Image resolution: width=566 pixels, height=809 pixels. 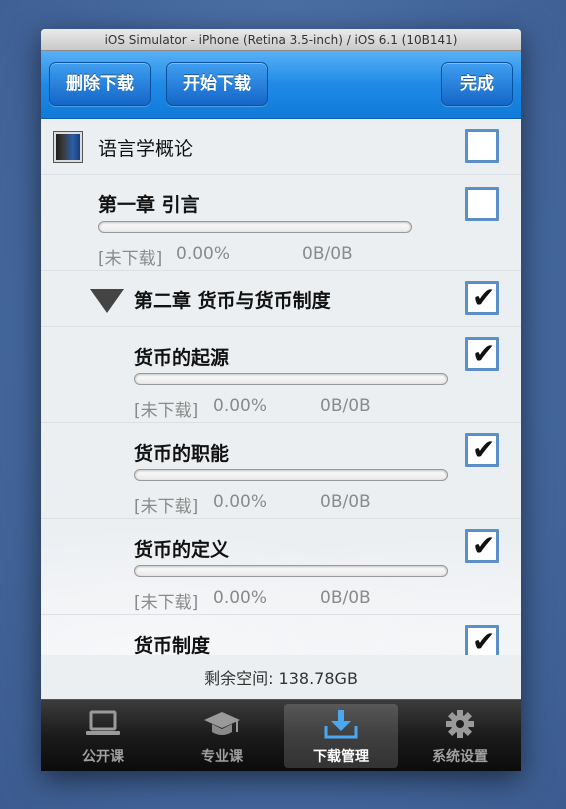 I want to click on book-icon, so click(x=68, y=147).